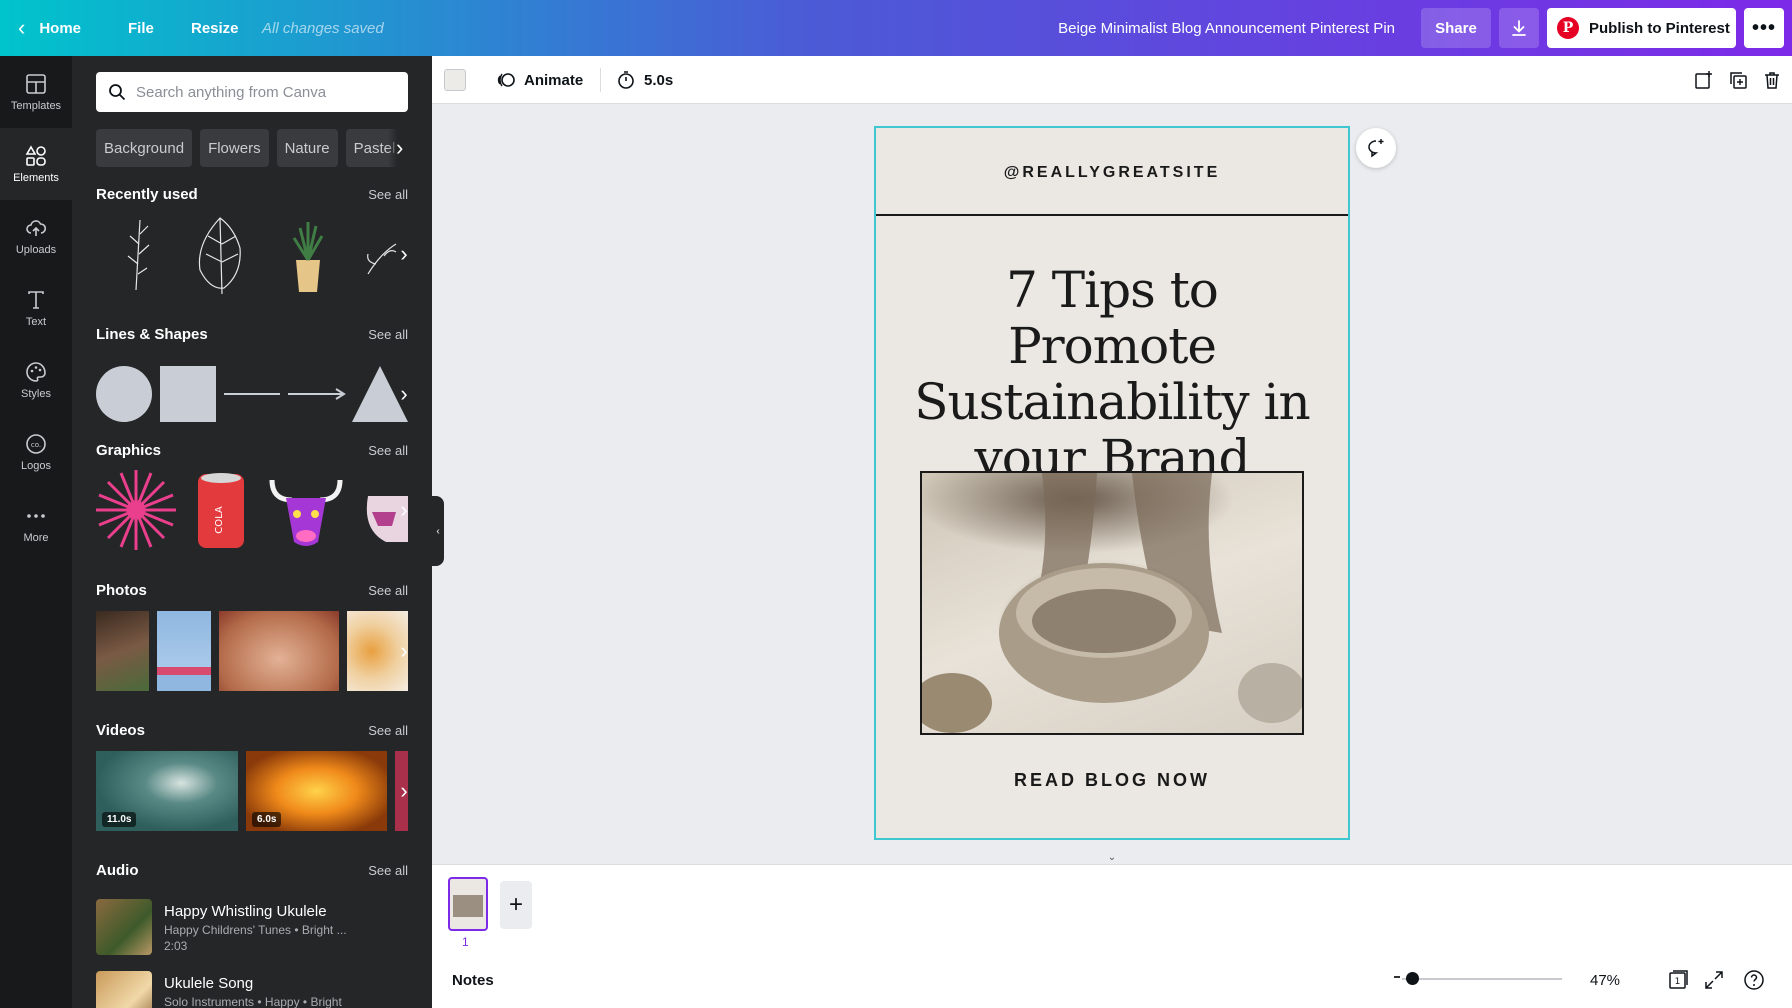  I want to click on website-handle: @REALLYGREATSITE, so click(1112, 173).